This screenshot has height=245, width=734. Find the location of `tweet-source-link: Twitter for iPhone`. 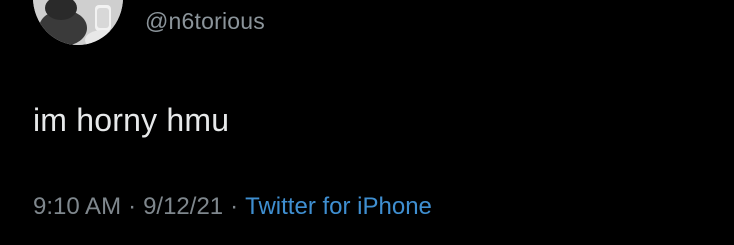

tweet-source-link: Twitter for iPhone is located at coordinates (338, 206).